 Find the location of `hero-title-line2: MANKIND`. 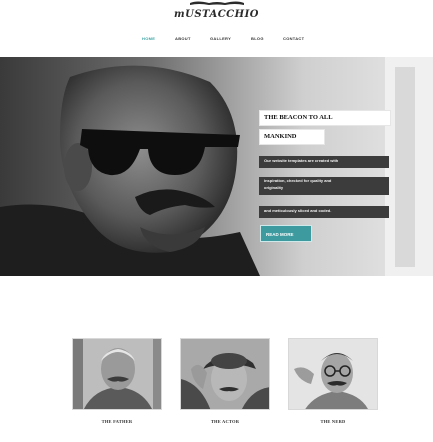

hero-title-line2: MANKIND is located at coordinates (292, 137).